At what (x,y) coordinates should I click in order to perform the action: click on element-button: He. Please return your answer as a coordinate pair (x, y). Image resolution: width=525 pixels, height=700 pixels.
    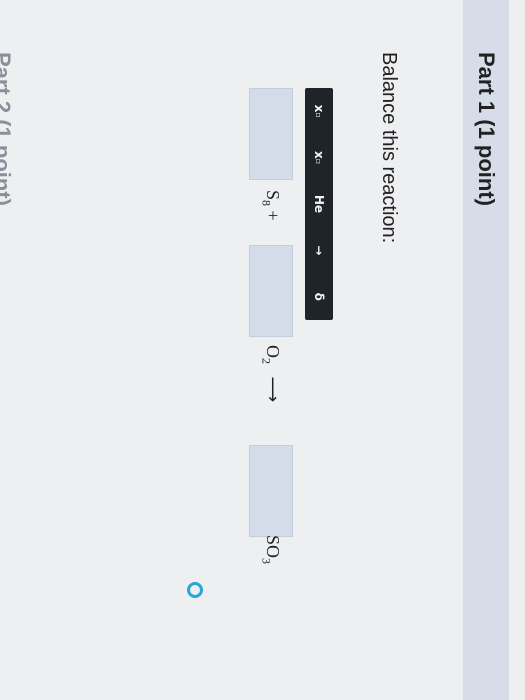
    Looking at the image, I should click on (319, 204).